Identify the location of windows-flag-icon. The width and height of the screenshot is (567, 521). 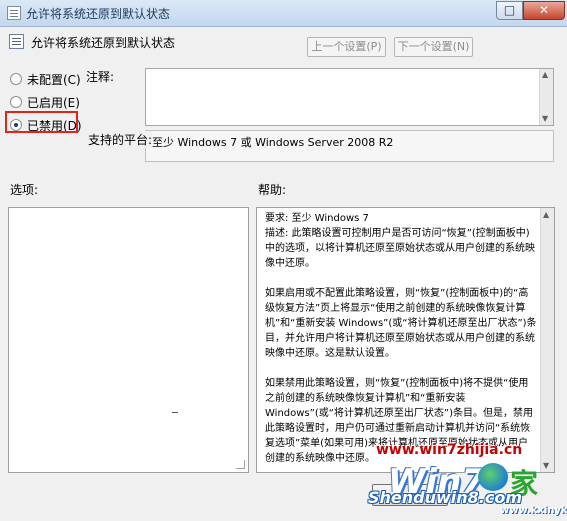
(493, 477).